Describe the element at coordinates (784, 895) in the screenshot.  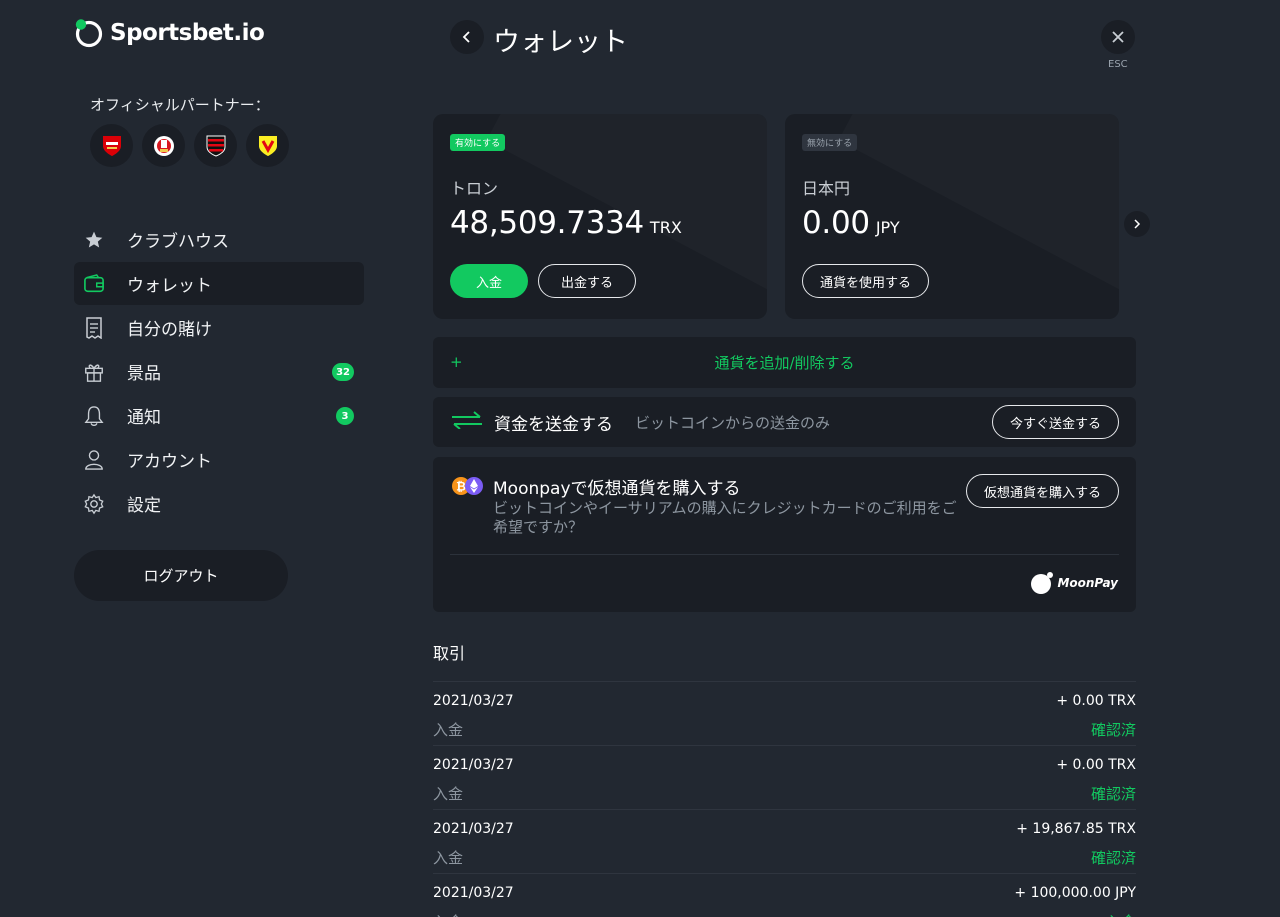
I see `table-row: 2021/03/27 + 100,000.00 JPY 入金 入金` at that location.